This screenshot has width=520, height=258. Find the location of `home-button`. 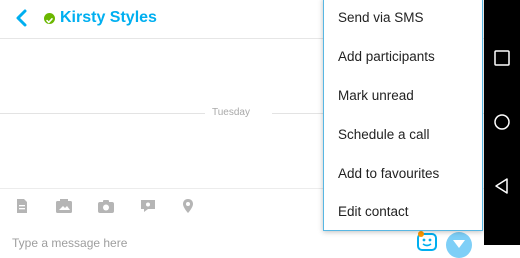

home-button is located at coordinates (502, 122).